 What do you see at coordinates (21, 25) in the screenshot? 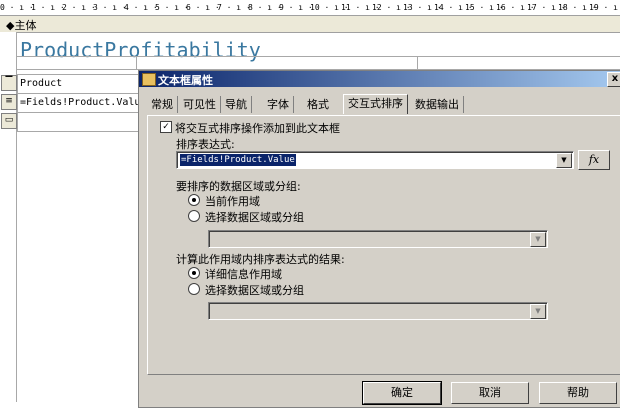
I see `section-label: ◆主体` at bounding box center [21, 25].